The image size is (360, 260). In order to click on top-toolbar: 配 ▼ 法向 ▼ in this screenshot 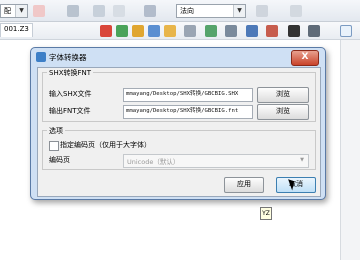, I will do `click(180, 11)`.